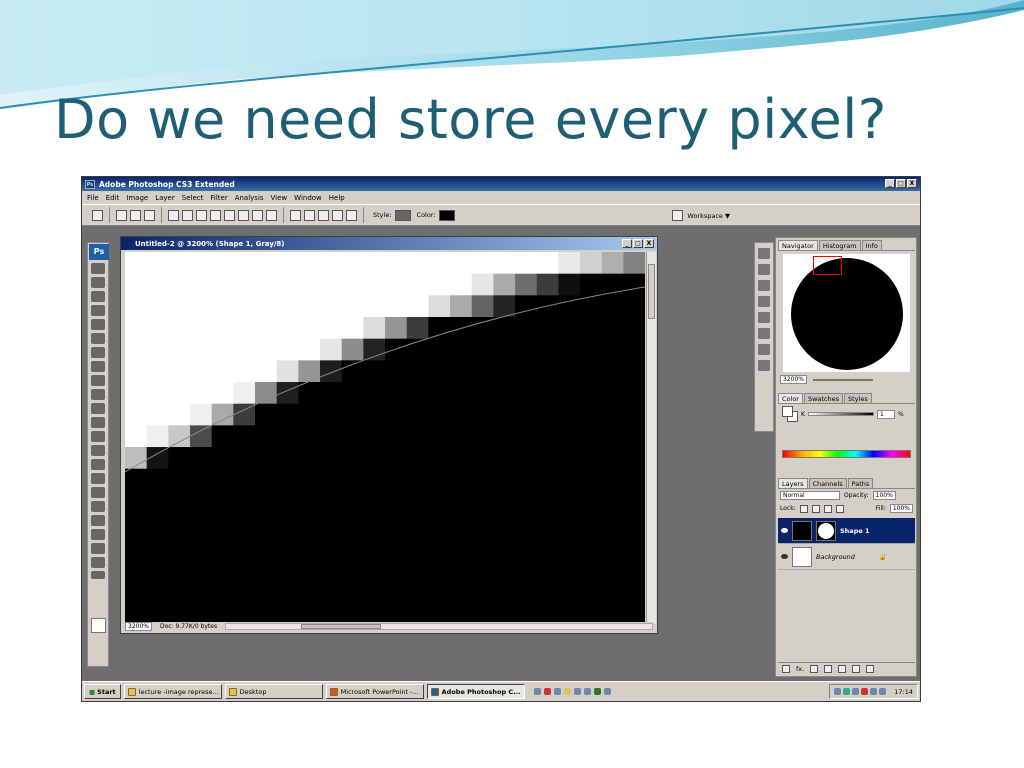 The height and width of the screenshot is (768, 1024). What do you see at coordinates (165, 198) in the screenshot?
I see `menu-layer: Layer` at bounding box center [165, 198].